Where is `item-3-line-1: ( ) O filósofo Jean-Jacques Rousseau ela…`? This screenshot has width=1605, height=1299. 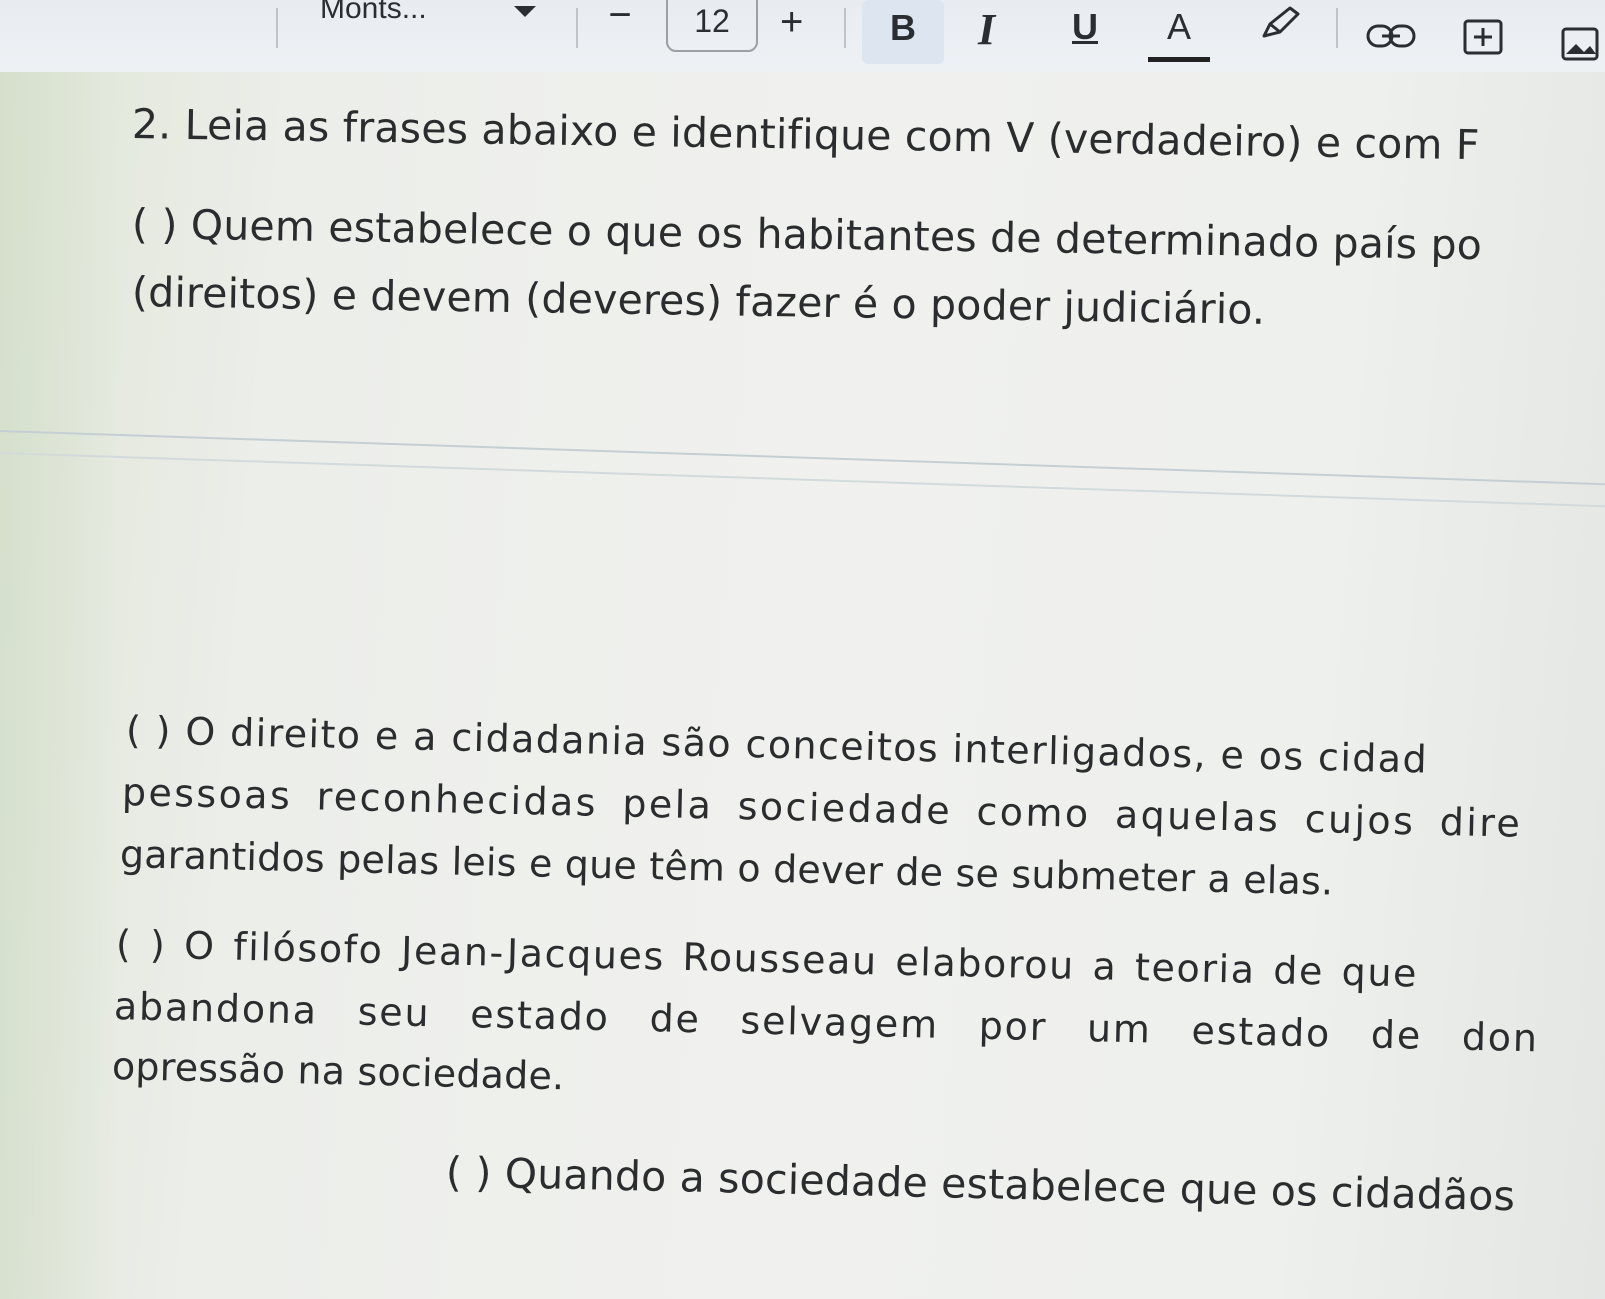
item-3-line-1: ( ) O filósofo Jean-Jacques Rousseau ela… is located at coordinates (767, 959).